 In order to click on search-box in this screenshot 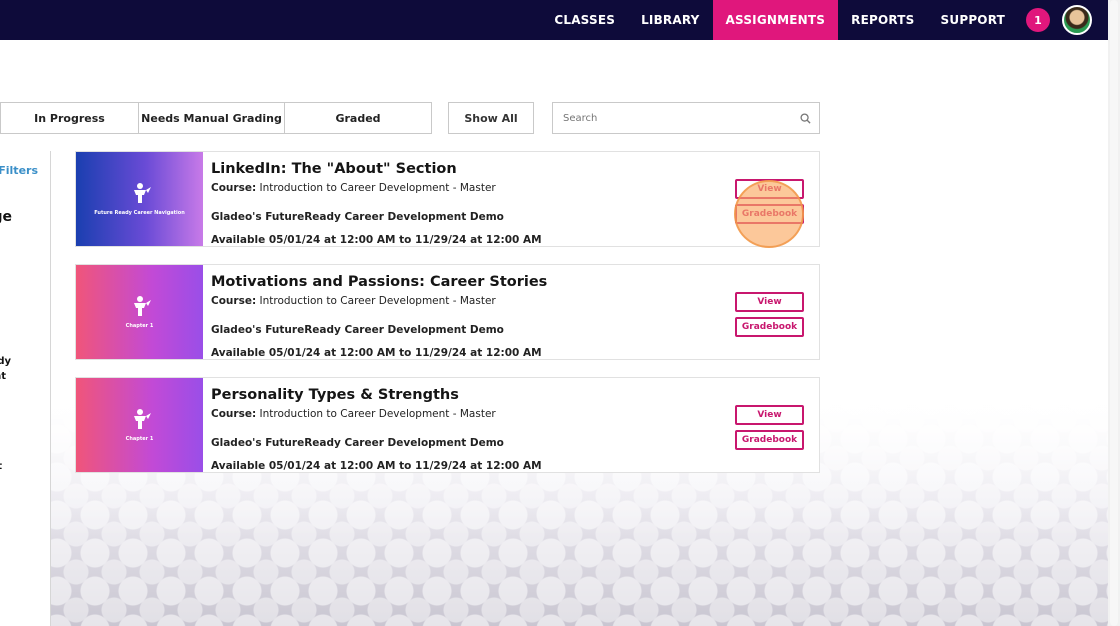, I will do `click(686, 118)`.